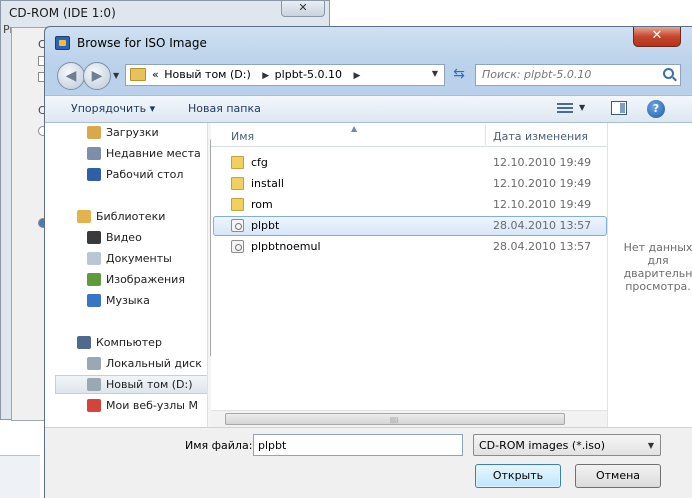  I want to click on search-box, so click(578, 75).